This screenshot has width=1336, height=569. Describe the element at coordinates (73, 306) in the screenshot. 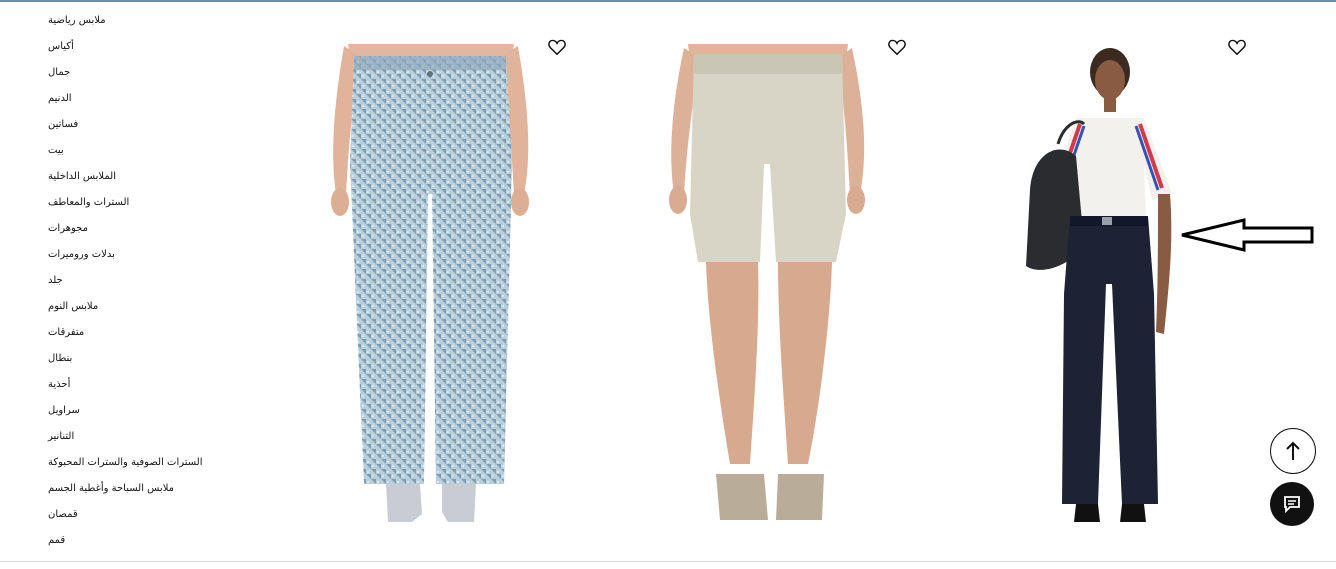

I see `sidebar-item-label: ملابس النوم` at that location.